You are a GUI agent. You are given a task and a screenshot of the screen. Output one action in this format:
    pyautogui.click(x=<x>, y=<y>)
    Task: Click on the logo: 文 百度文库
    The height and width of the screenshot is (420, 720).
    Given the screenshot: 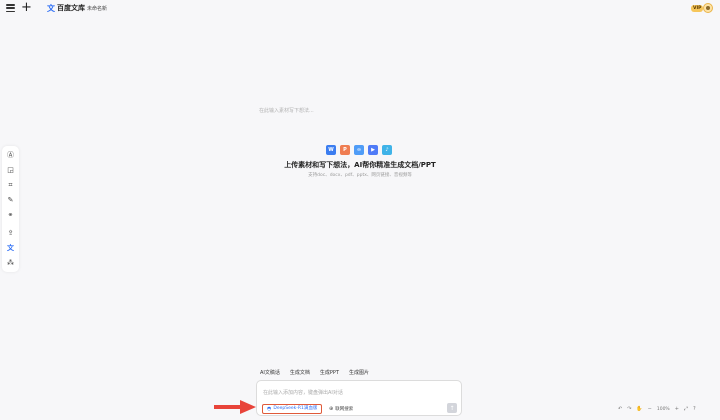 What is the action you would take?
    pyautogui.click(x=66, y=8)
    